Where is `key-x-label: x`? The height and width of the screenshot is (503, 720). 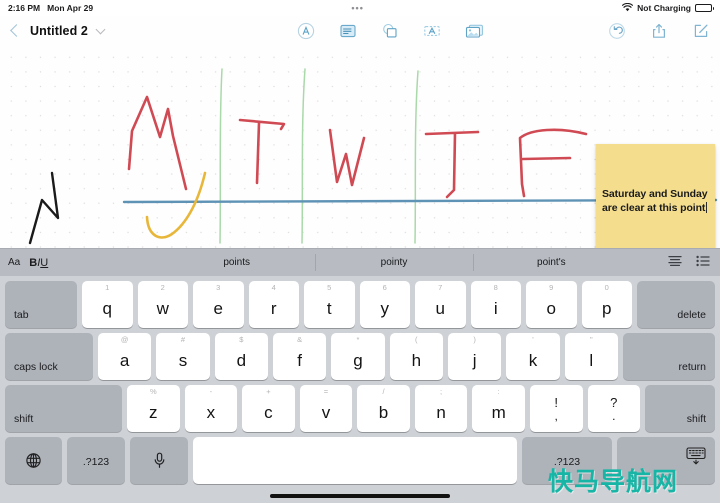
key-x-label: x is located at coordinates (211, 412).